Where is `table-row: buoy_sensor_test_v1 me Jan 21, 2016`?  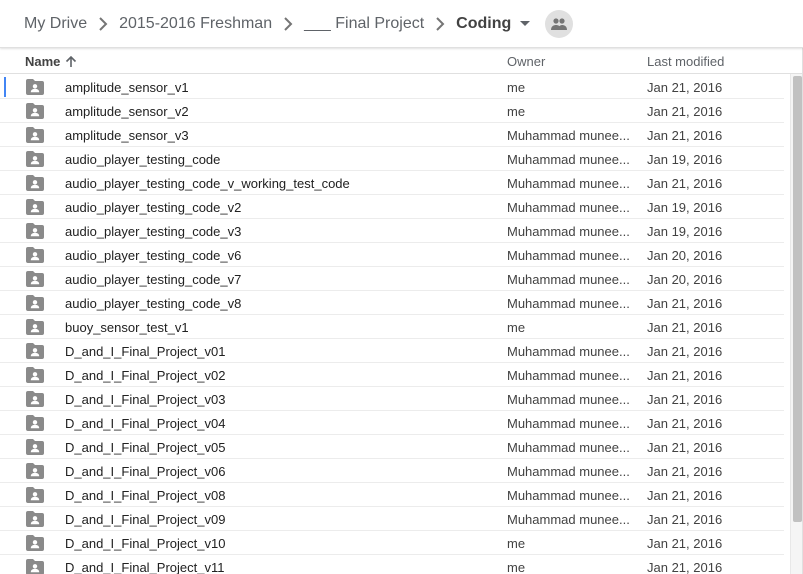
table-row: buoy_sensor_test_v1 me Jan 21, 2016 is located at coordinates (395, 327).